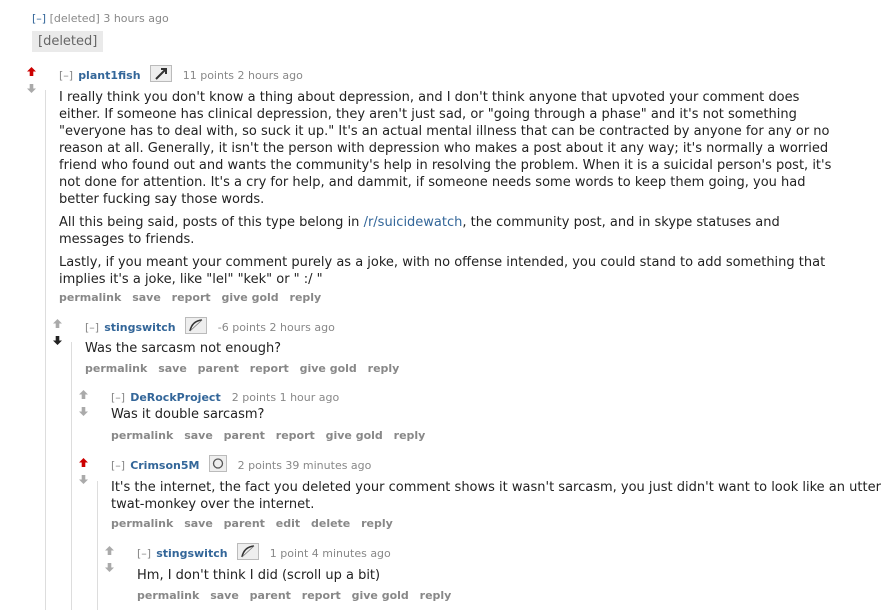  I want to click on comment-paragraph: Was the sarcasm not enough?, so click(183, 348).